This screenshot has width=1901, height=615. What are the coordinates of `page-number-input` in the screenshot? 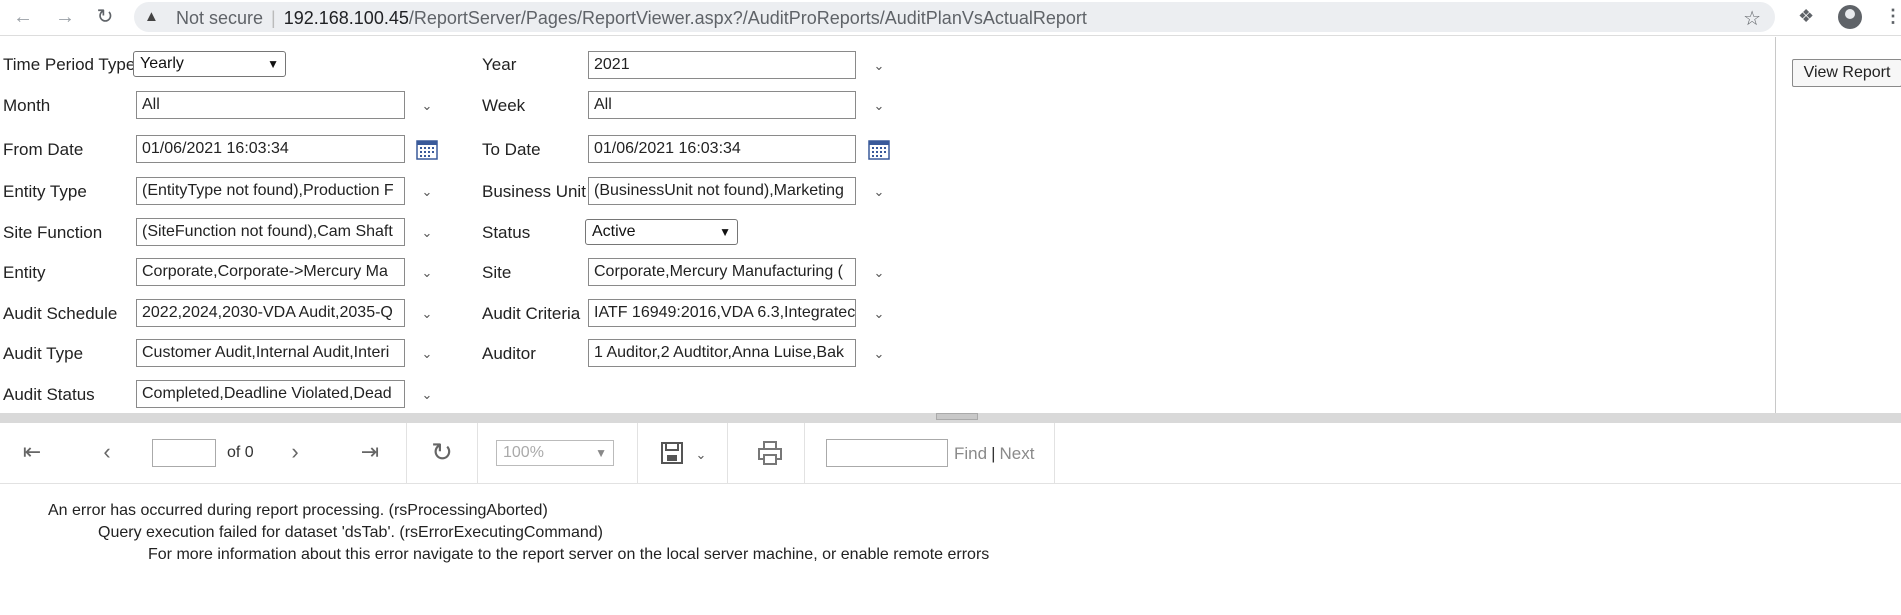 It's located at (184, 453).